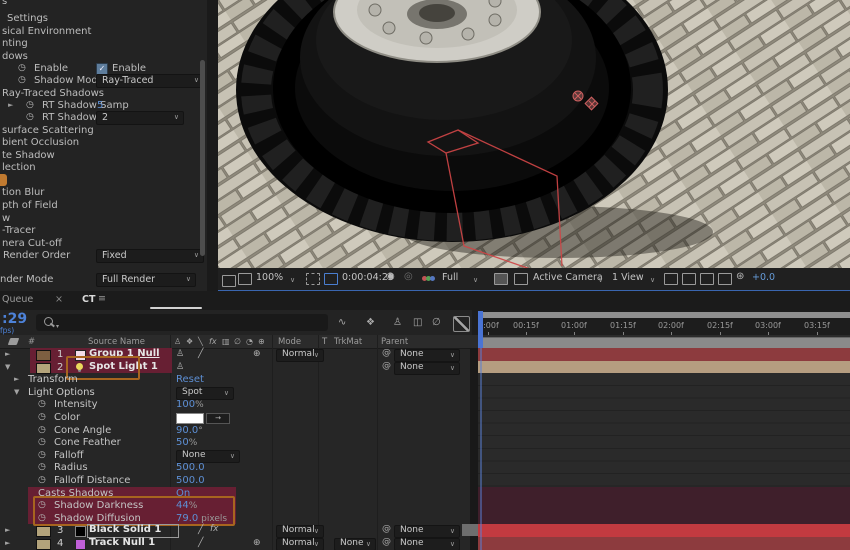 The width and height of the screenshot is (850, 550). I want to click on parent-dropdown: None ∨, so click(427, 544).